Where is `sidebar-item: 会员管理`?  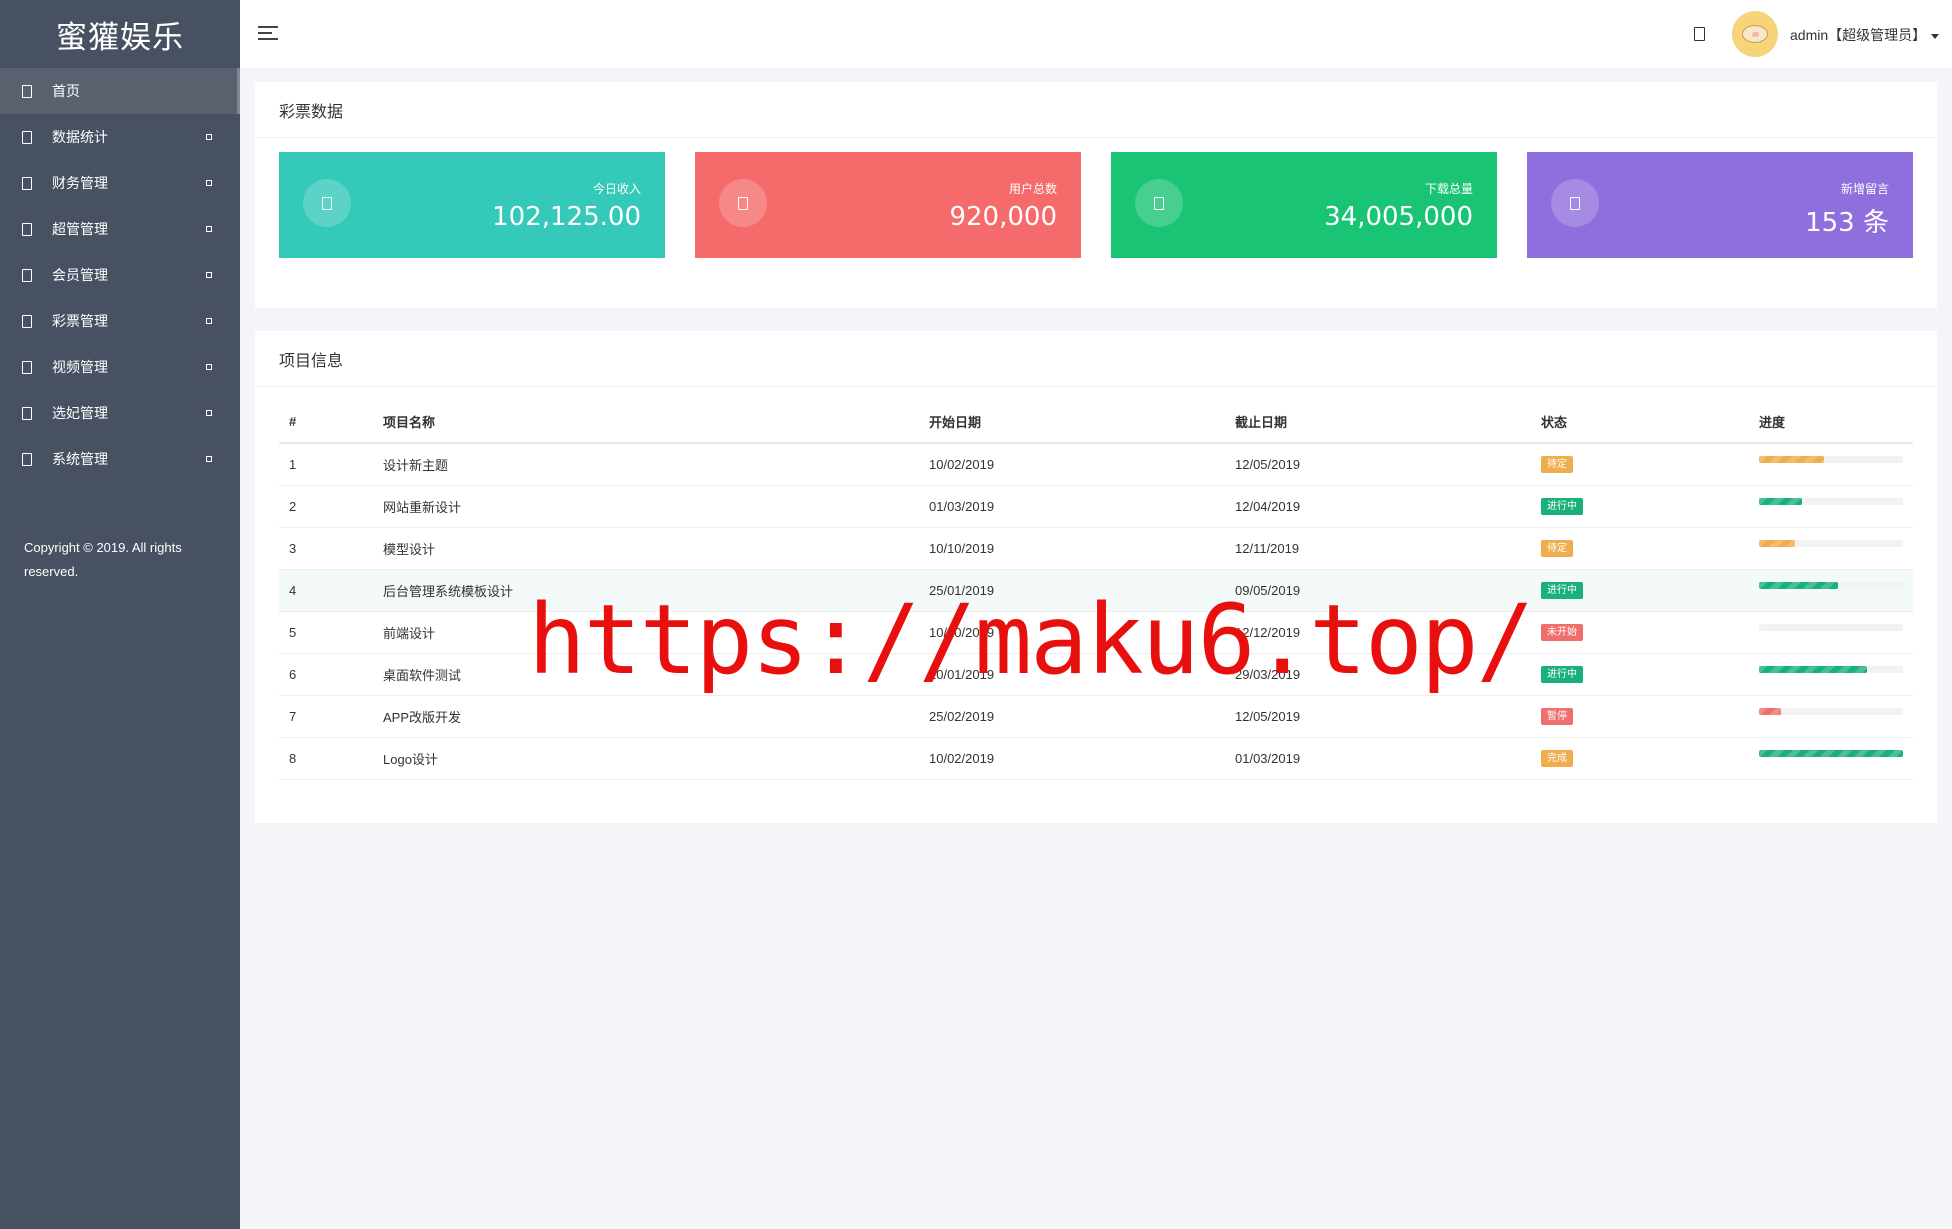 sidebar-item: 会员管理 is located at coordinates (120, 275).